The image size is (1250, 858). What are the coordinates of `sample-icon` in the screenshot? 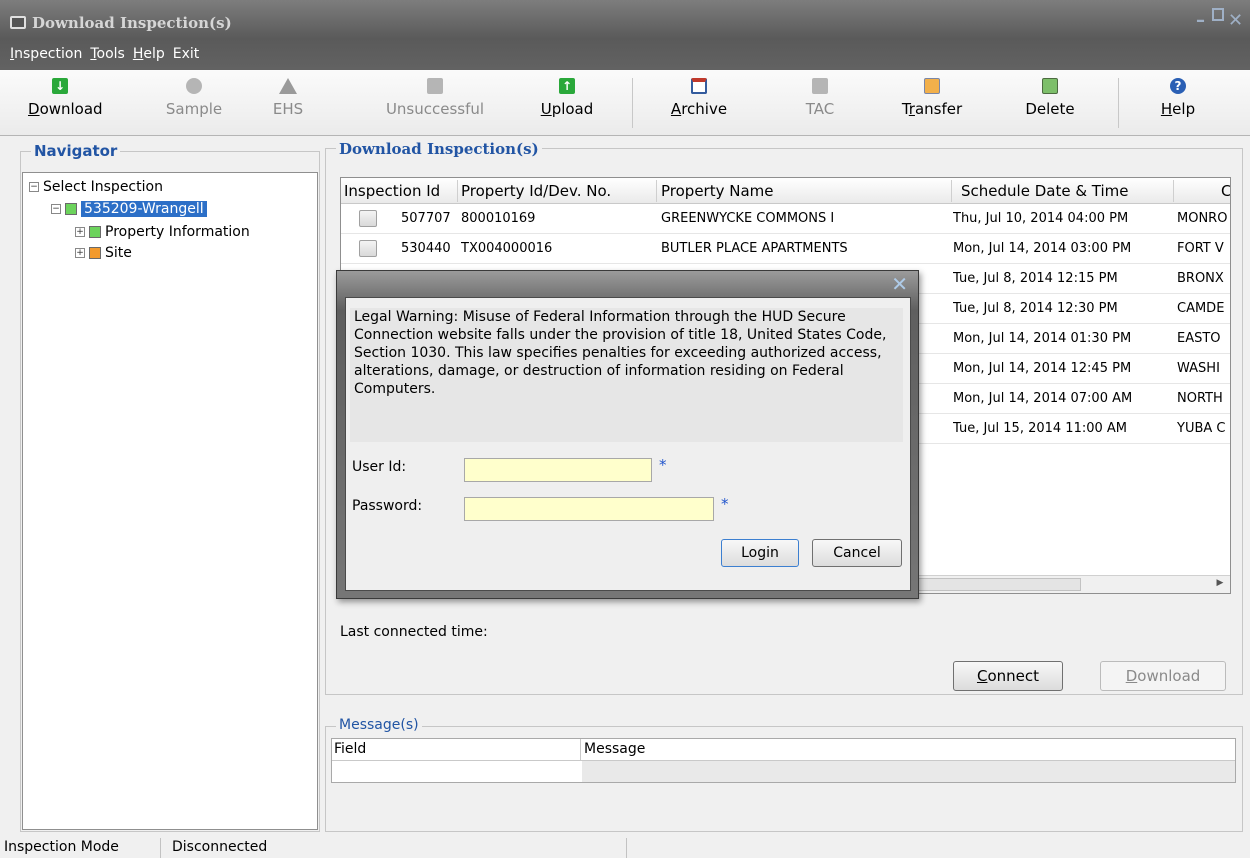 It's located at (194, 86).